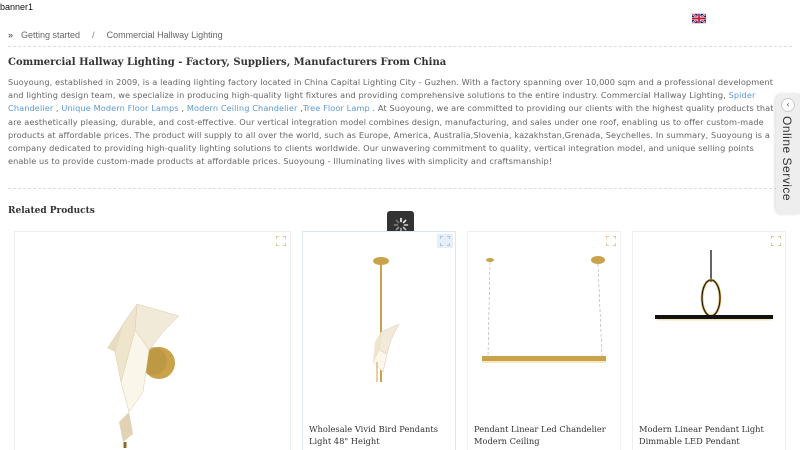 The image size is (800, 450). What do you see at coordinates (51, 211) in the screenshot?
I see `related-products-heading: Related Products` at bounding box center [51, 211].